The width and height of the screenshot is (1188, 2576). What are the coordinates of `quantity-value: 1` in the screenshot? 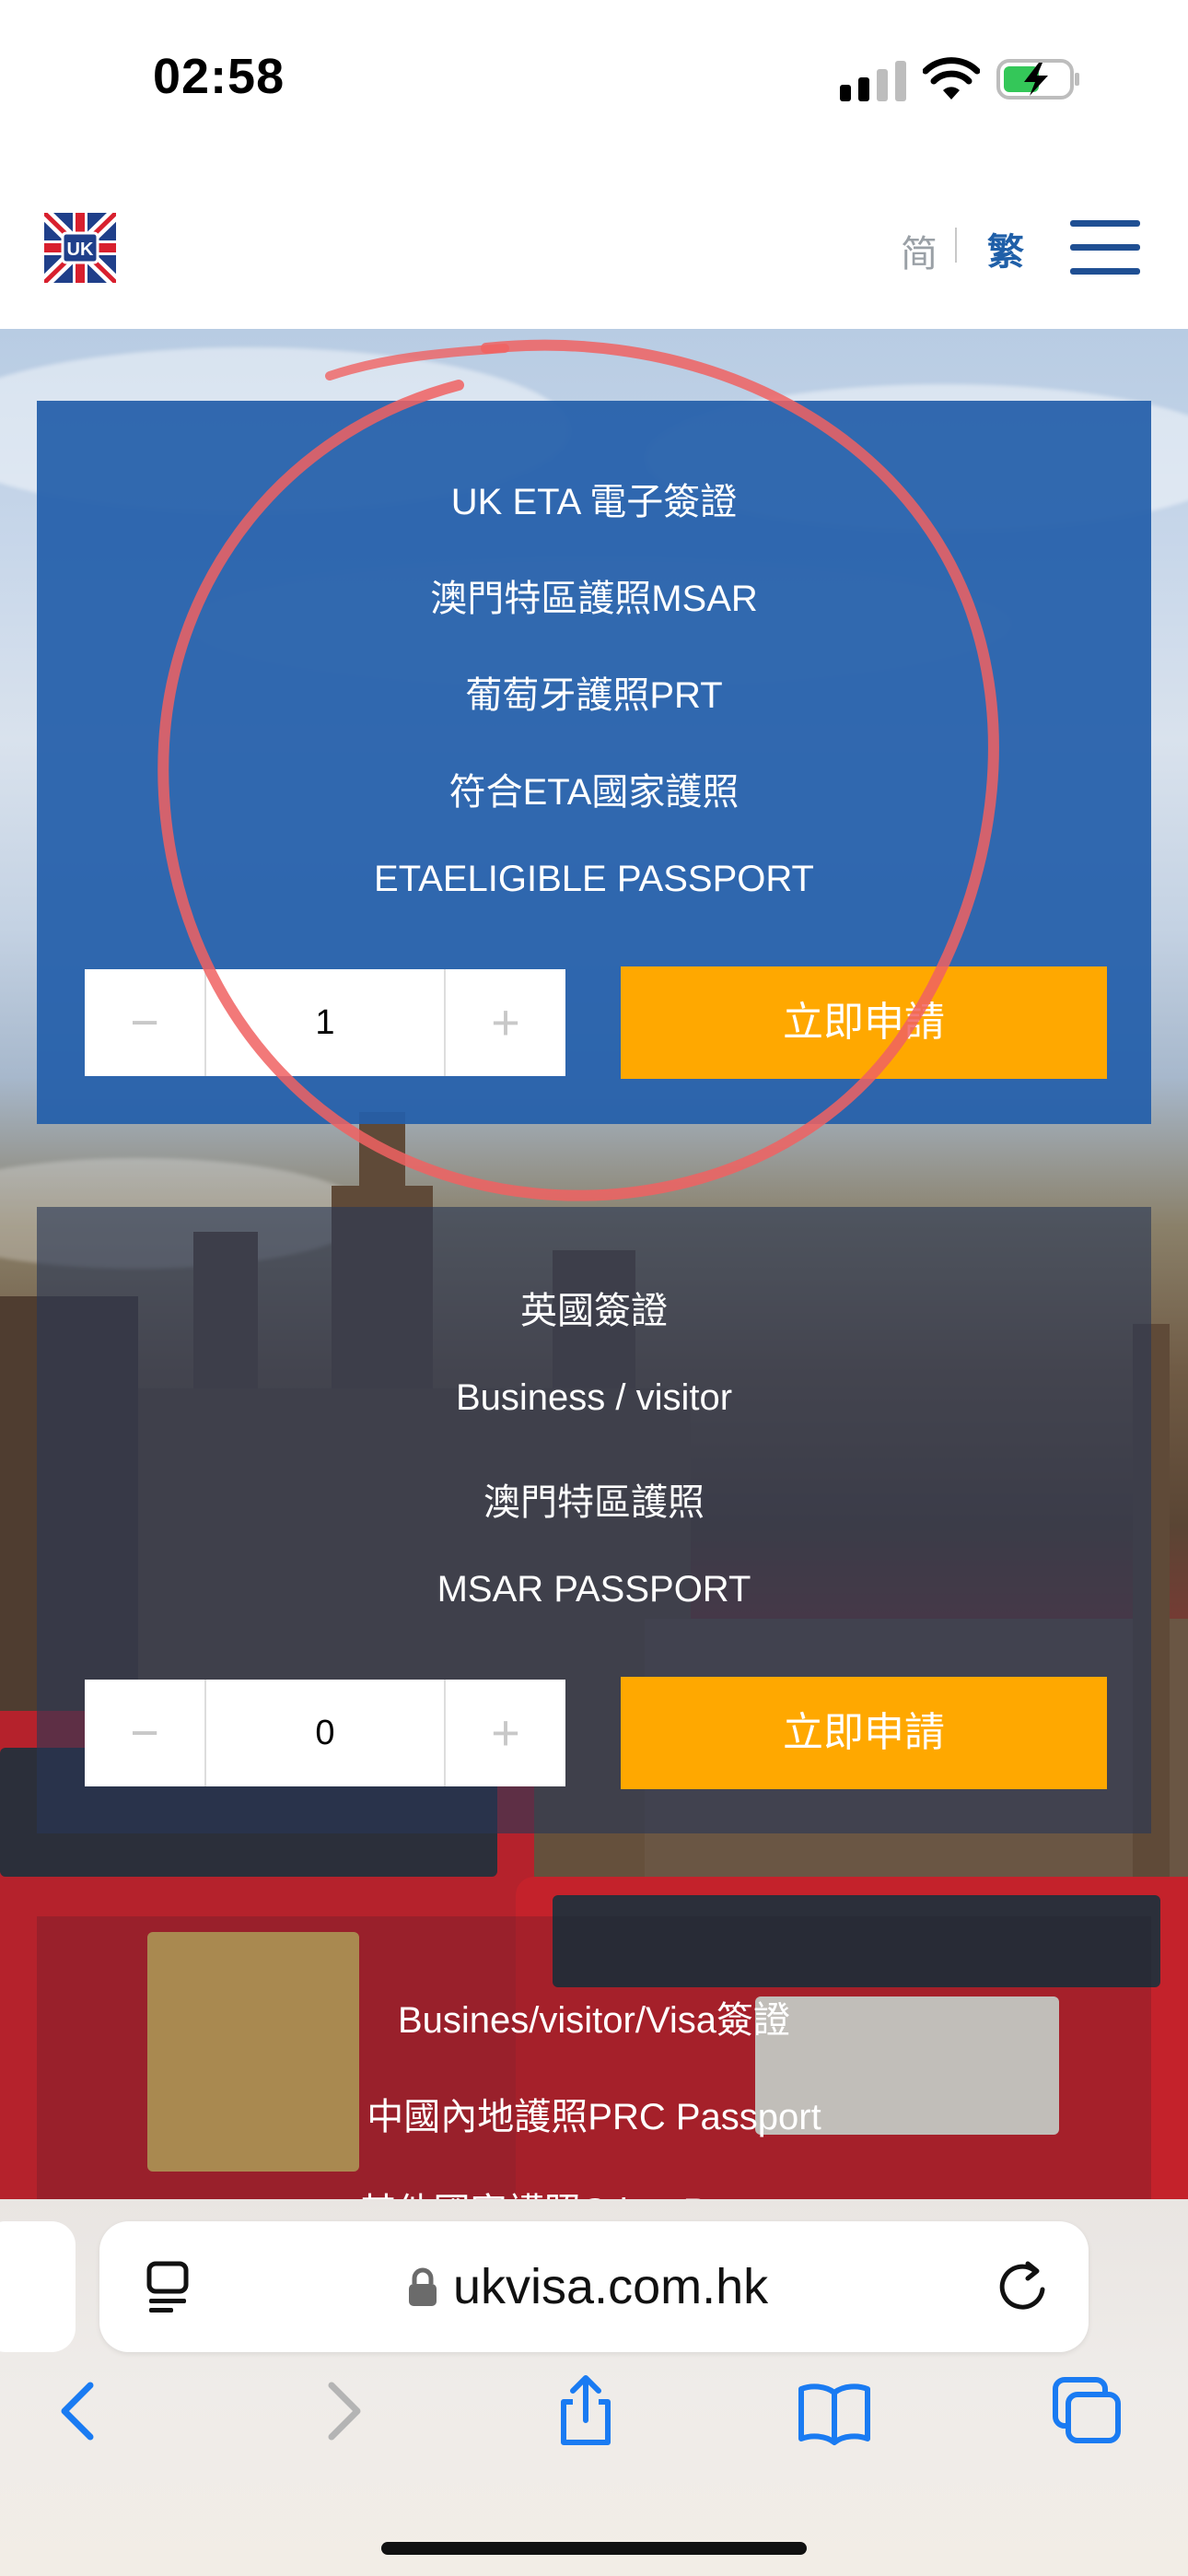 It's located at (325, 1022).